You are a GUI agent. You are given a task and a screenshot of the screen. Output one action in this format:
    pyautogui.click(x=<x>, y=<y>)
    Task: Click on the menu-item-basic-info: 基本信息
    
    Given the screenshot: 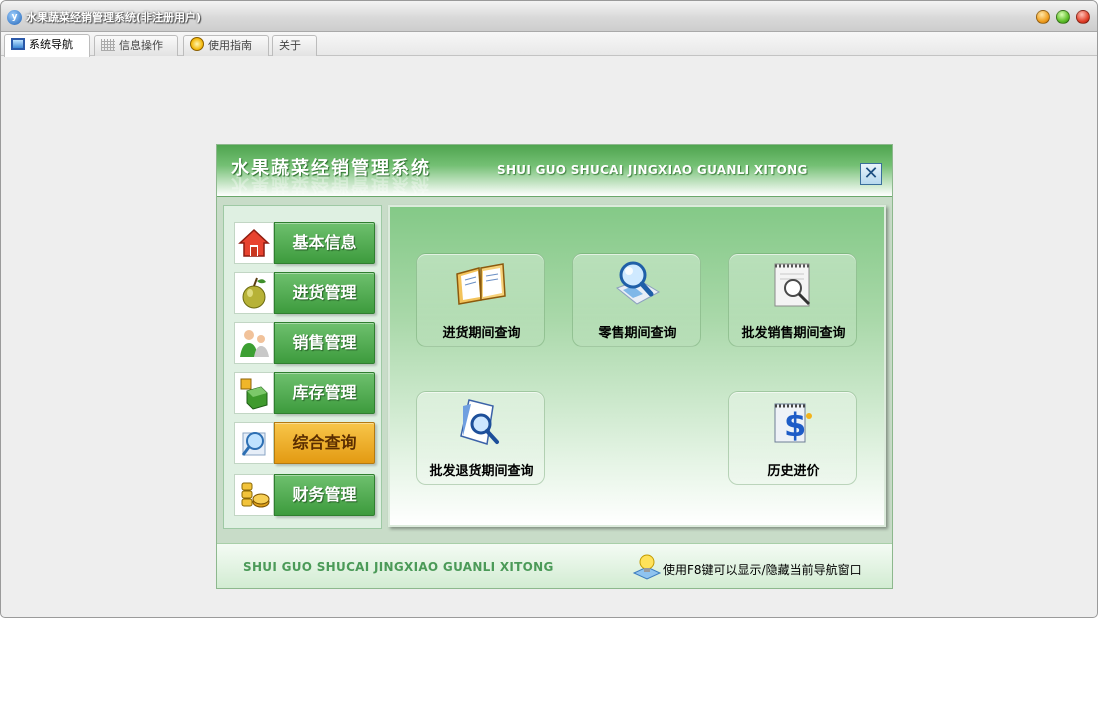 What is the action you would take?
    pyautogui.click(x=304, y=243)
    